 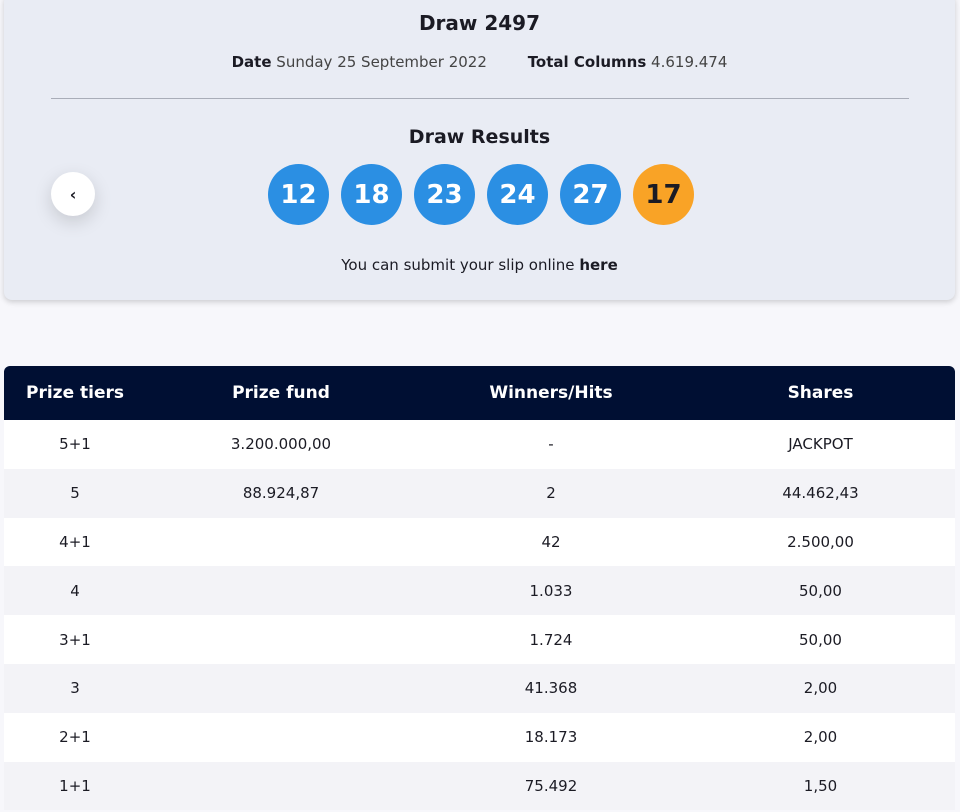 What do you see at coordinates (820, 493) in the screenshot?
I see `cell-shares: 44.462,43` at bounding box center [820, 493].